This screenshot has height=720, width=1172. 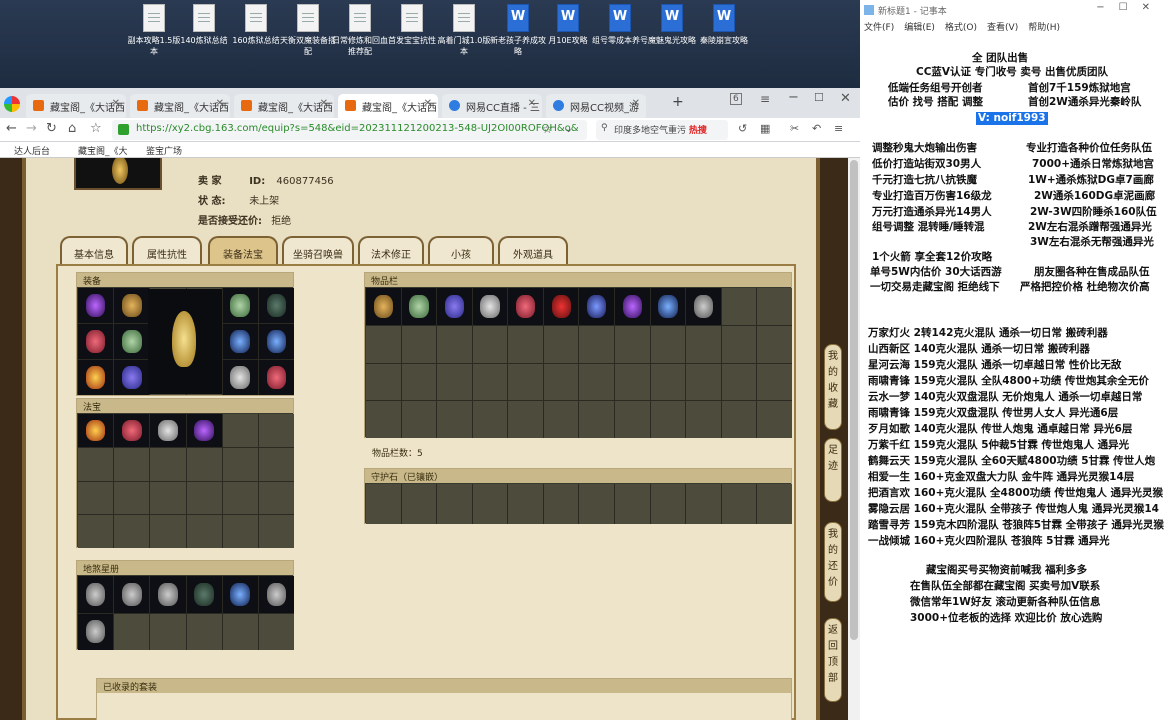 I want to click on section-tab: 法术修正, so click(x=391, y=251).